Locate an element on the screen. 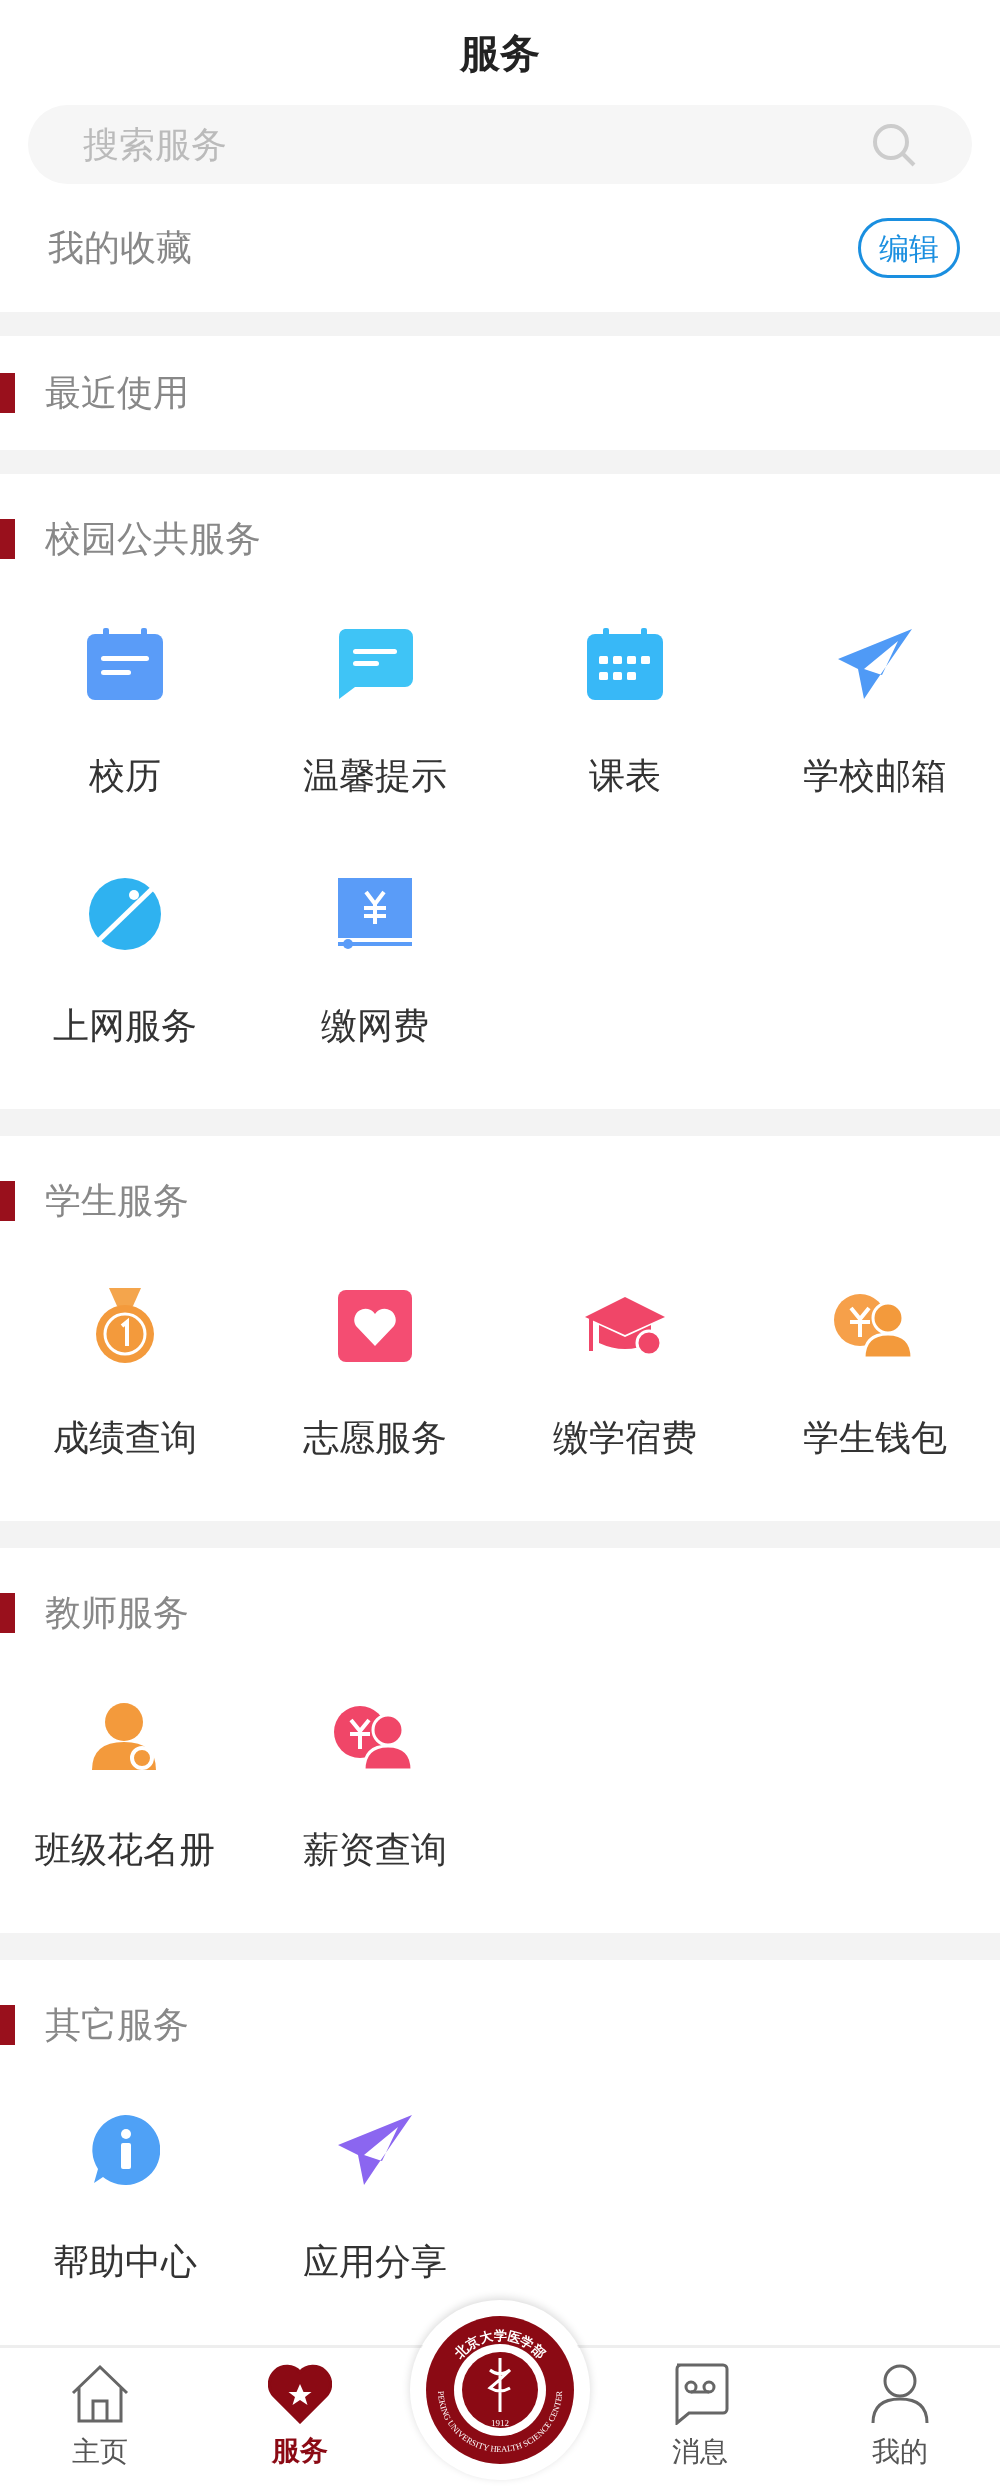 Image resolution: width=1000 pixels, height=2487 pixels. search-input: 搜索服务 is located at coordinates (477, 144).